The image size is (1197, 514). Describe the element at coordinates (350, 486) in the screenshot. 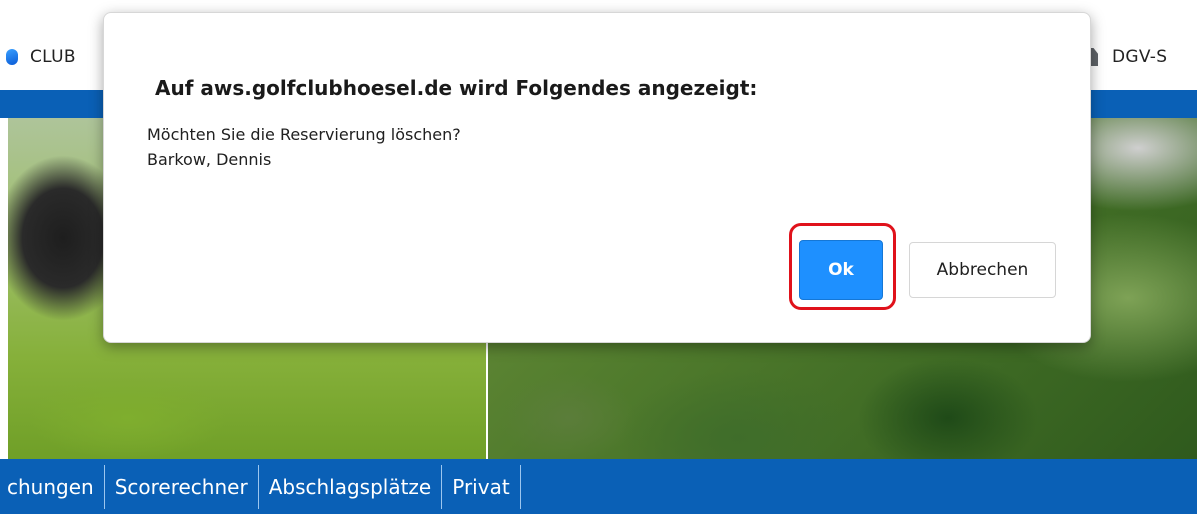

I see `nav-item-abschlagsplaetze: Abschlagsplätze` at that location.